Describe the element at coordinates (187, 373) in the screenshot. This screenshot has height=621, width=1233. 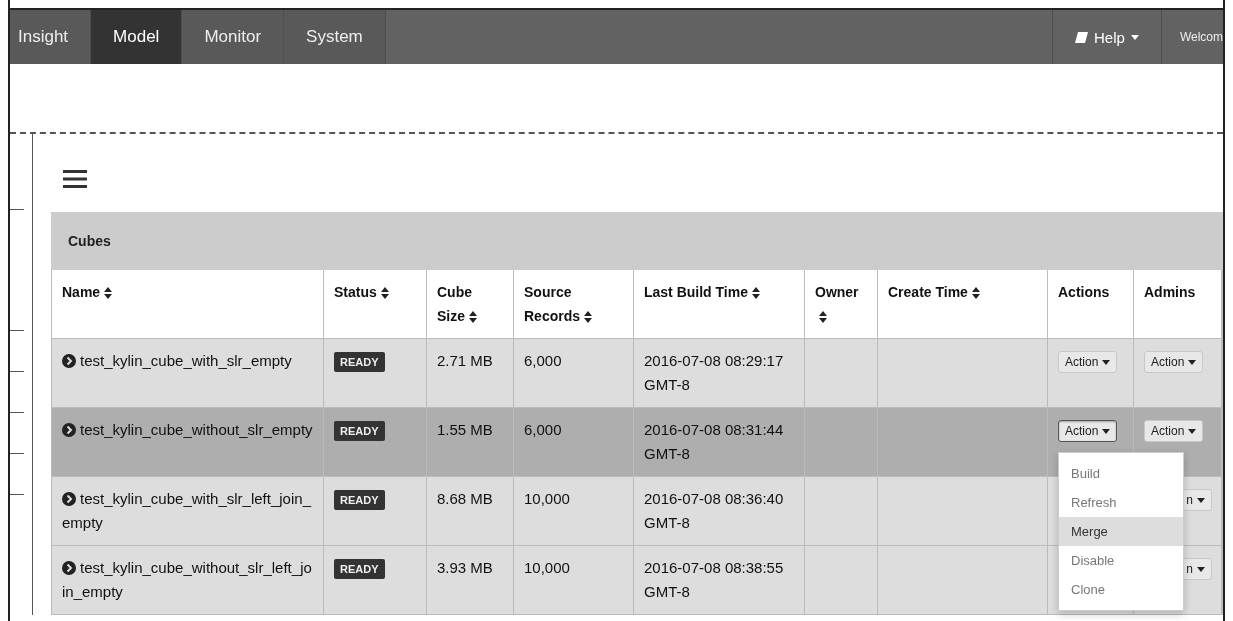
I see `table-cell: test_kylin_cube_with_slr_empty` at that location.